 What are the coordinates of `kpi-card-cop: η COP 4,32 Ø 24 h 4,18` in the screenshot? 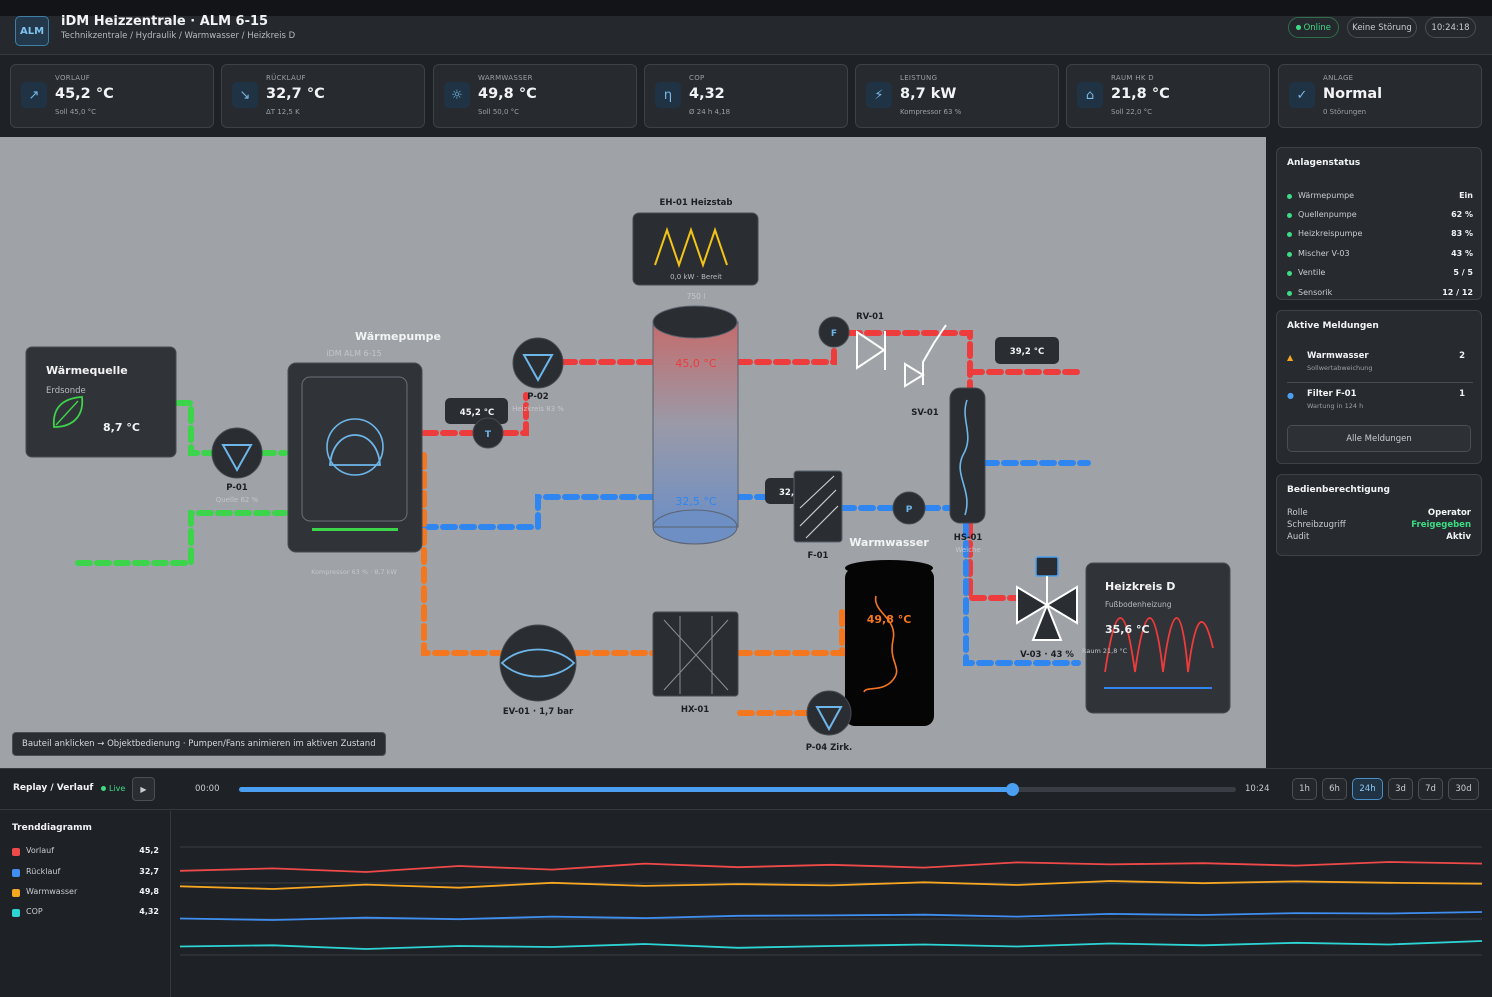 It's located at (746, 96).